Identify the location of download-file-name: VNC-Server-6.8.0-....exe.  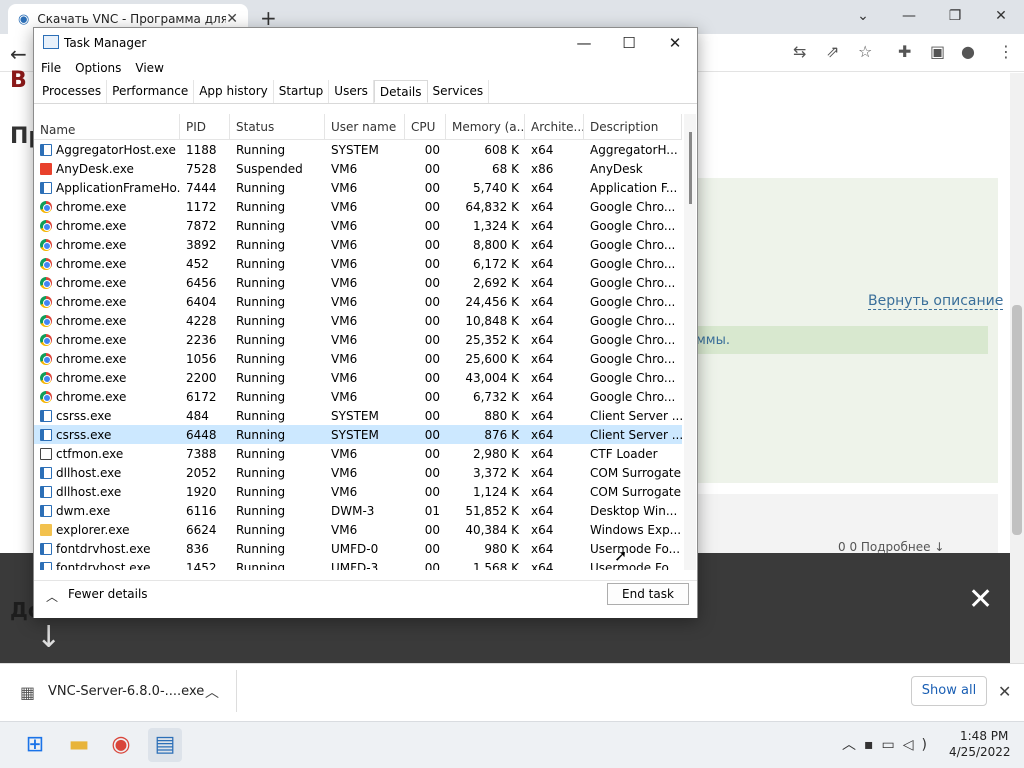
(126, 691).